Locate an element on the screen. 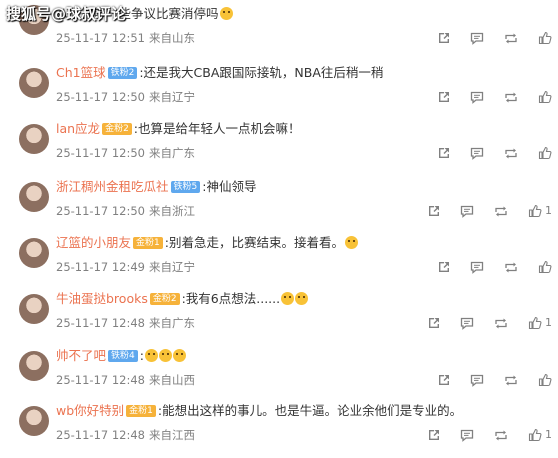 This screenshot has height=458, width=558. comment-username: 牛油蛋挞brooks is located at coordinates (102, 298).